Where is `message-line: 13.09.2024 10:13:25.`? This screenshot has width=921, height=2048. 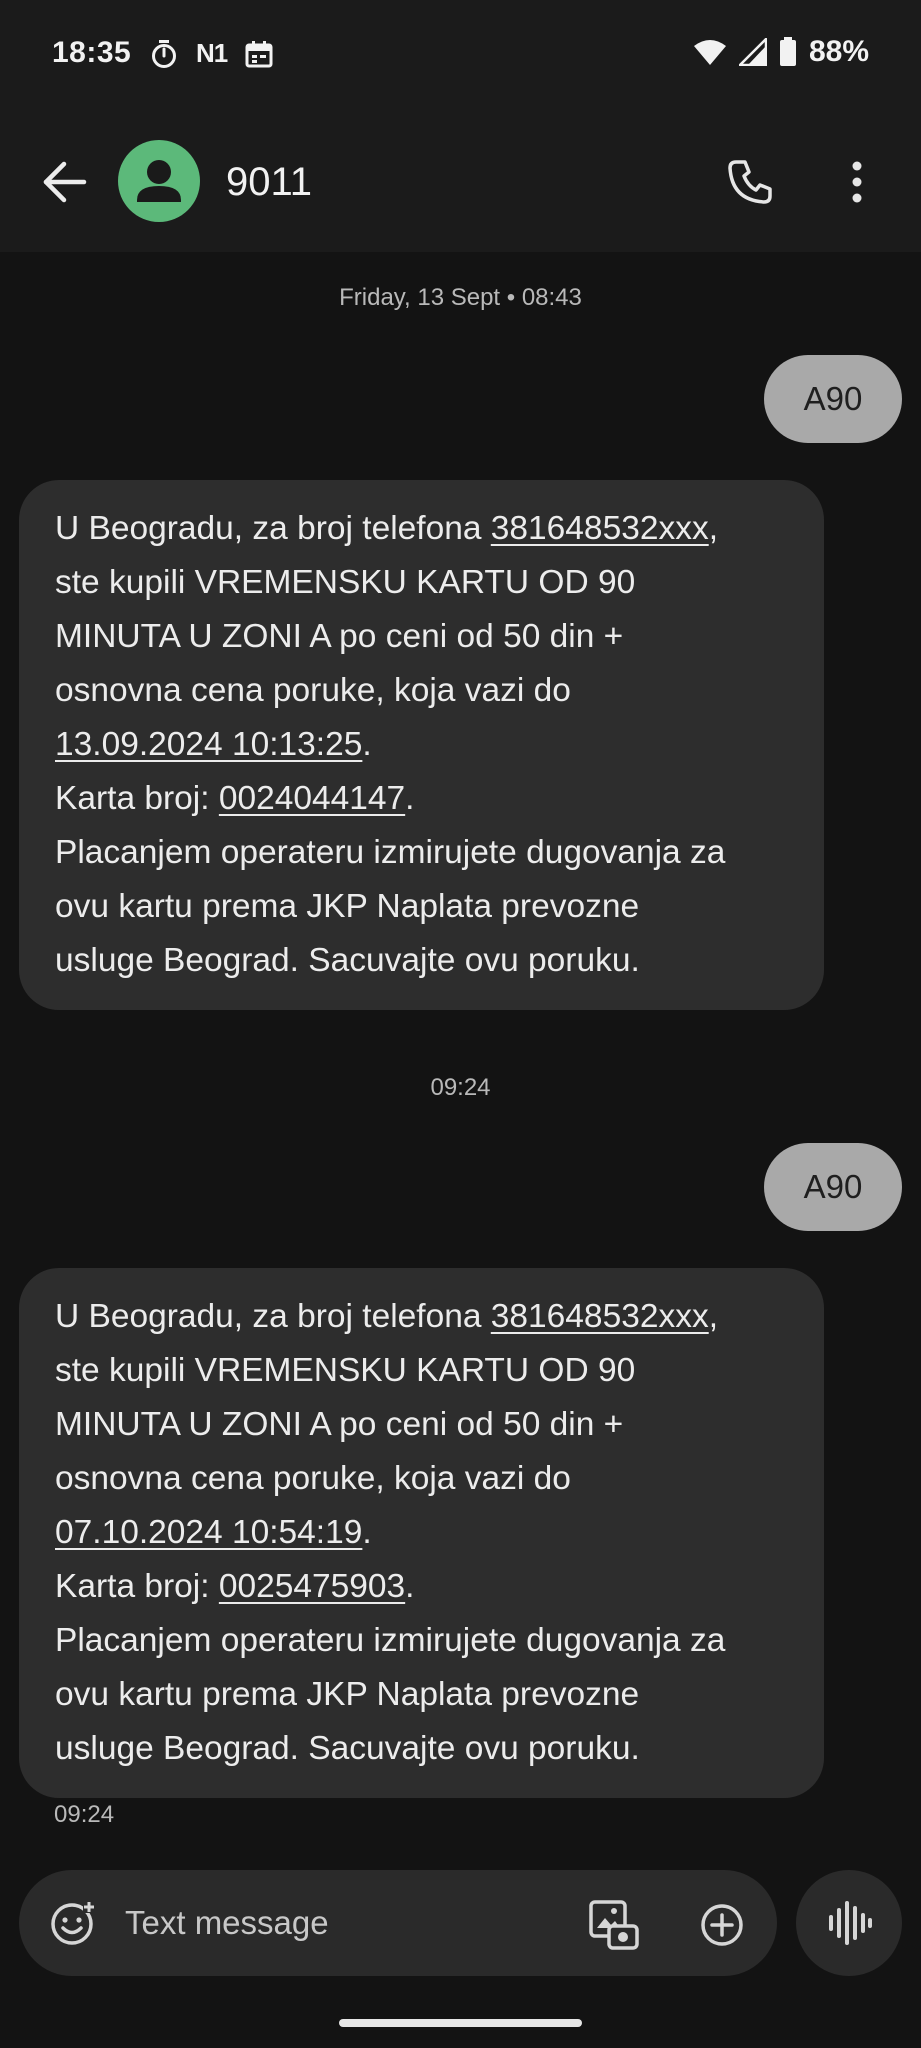
message-line: 13.09.2024 10:13:25. is located at coordinates (213, 744).